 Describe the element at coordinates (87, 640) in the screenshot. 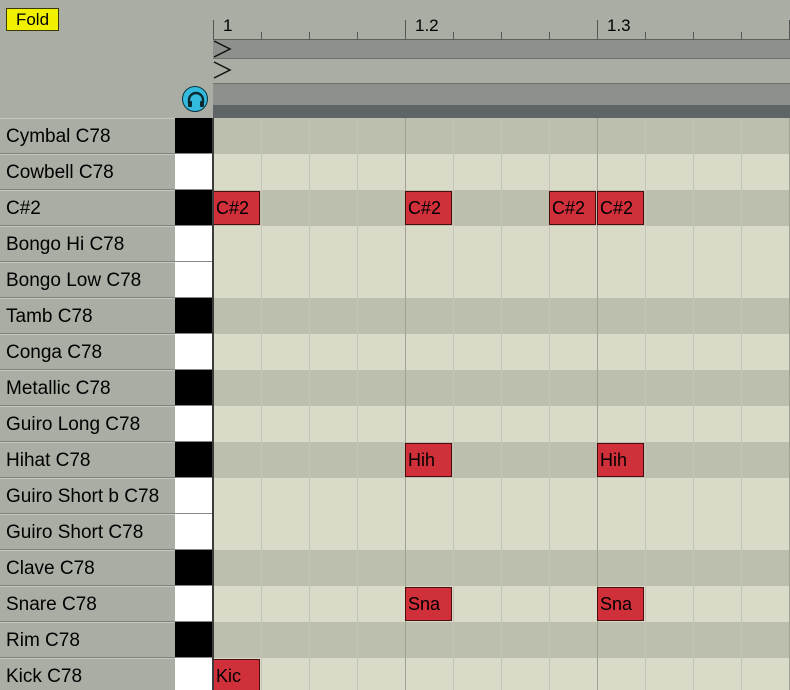

I see `lane-label: Rim C78` at that location.